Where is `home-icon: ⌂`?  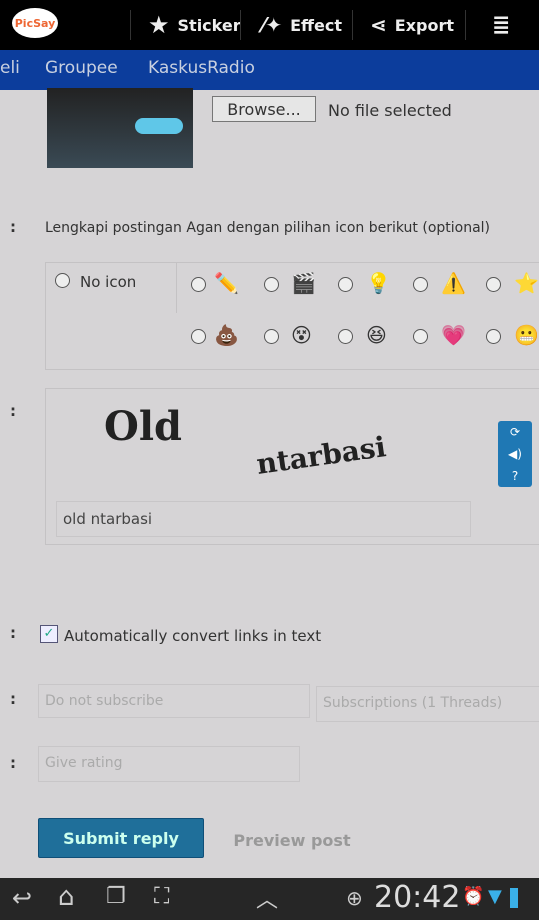
home-icon: ⌂ is located at coordinates (66, 897).